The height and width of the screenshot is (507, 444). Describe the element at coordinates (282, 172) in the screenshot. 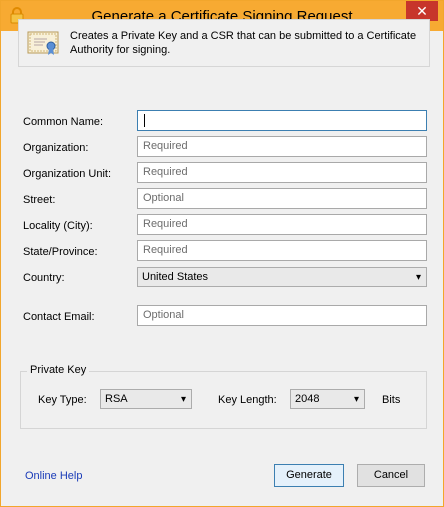

I see `organization-unit-input: Required` at that location.